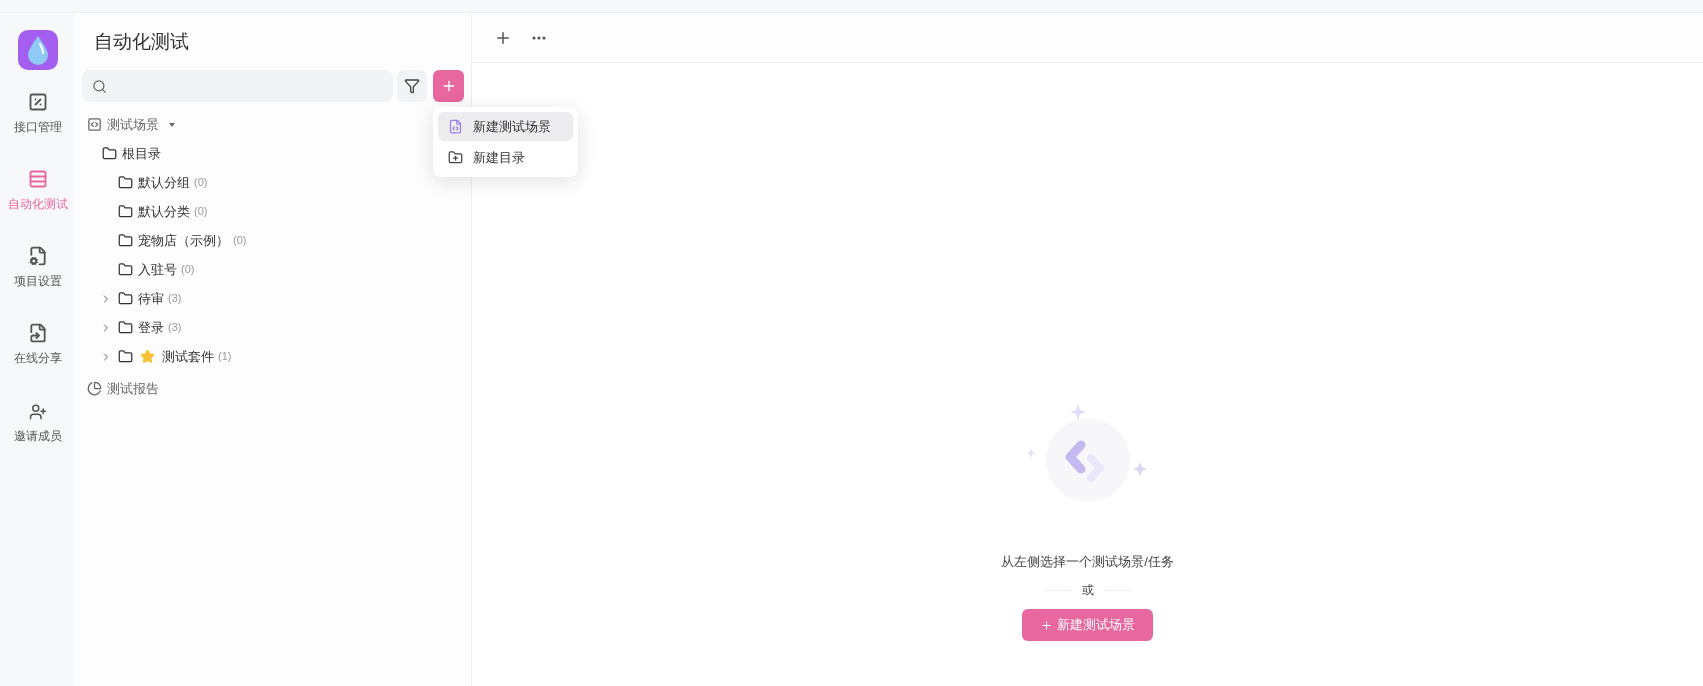 This screenshot has height=686, width=1703. What do you see at coordinates (37, 268) in the screenshot?
I see `nav-item: 项目设置` at bounding box center [37, 268].